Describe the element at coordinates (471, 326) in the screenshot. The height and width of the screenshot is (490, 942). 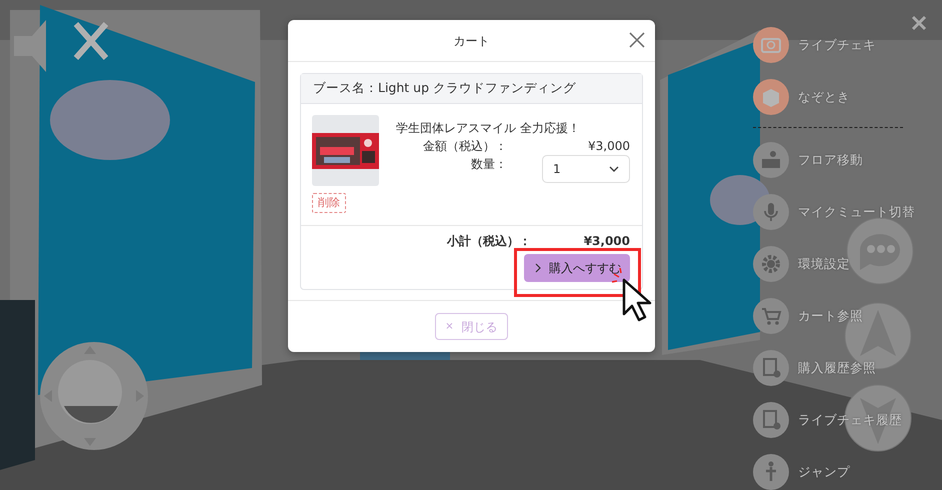
I see `close-button: × 閉じる` at that location.